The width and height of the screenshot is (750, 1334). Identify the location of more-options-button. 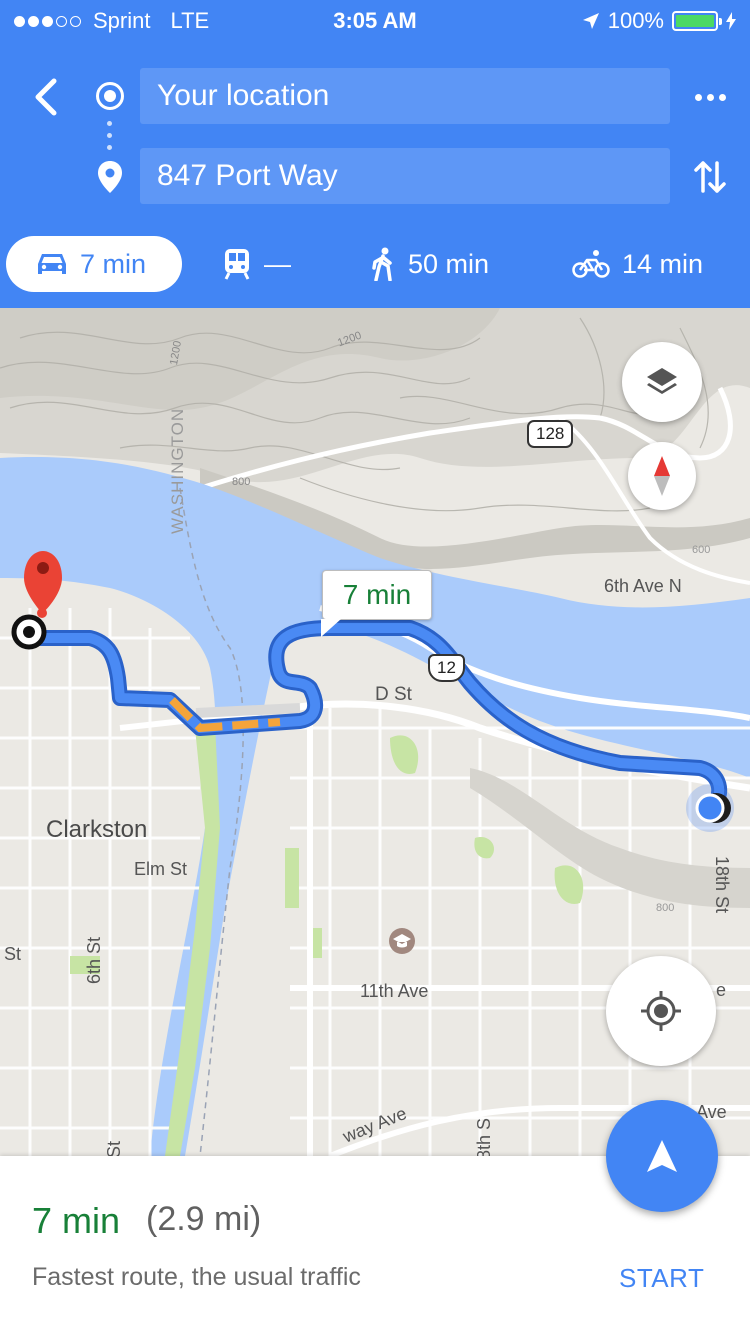
(710, 97).